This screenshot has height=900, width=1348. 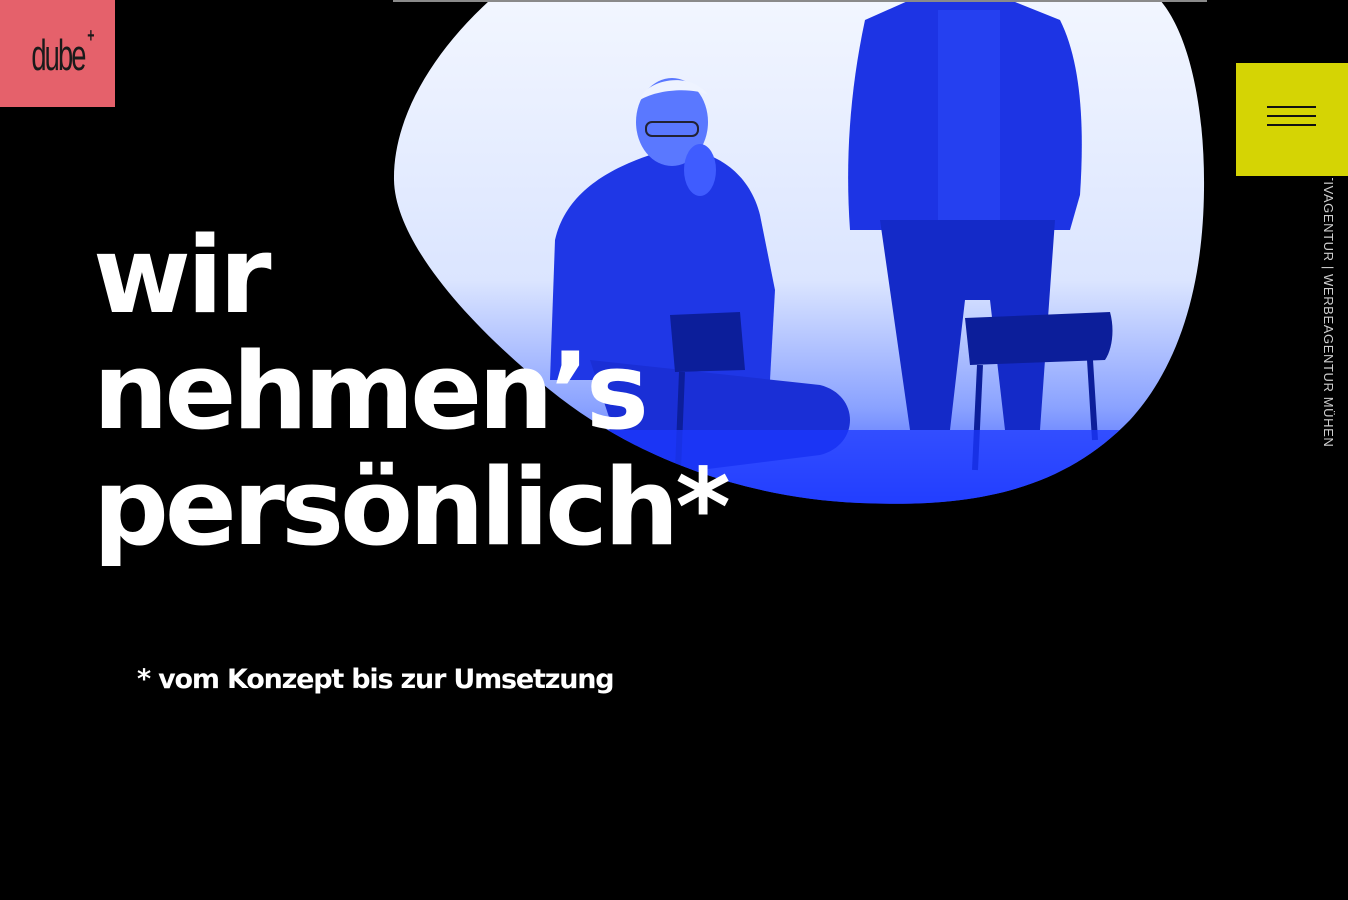 I want to click on logo-link: dube +, so click(x=57, y=53).